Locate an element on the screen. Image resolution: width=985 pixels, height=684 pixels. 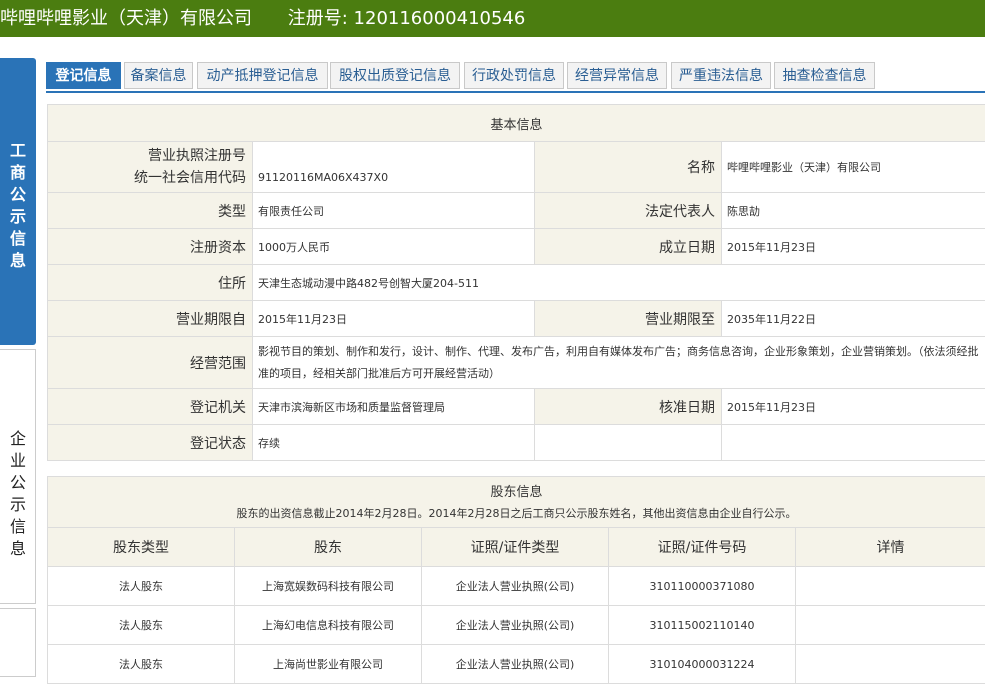
established-label: 成立日期 is located at coordinates (628, 247).